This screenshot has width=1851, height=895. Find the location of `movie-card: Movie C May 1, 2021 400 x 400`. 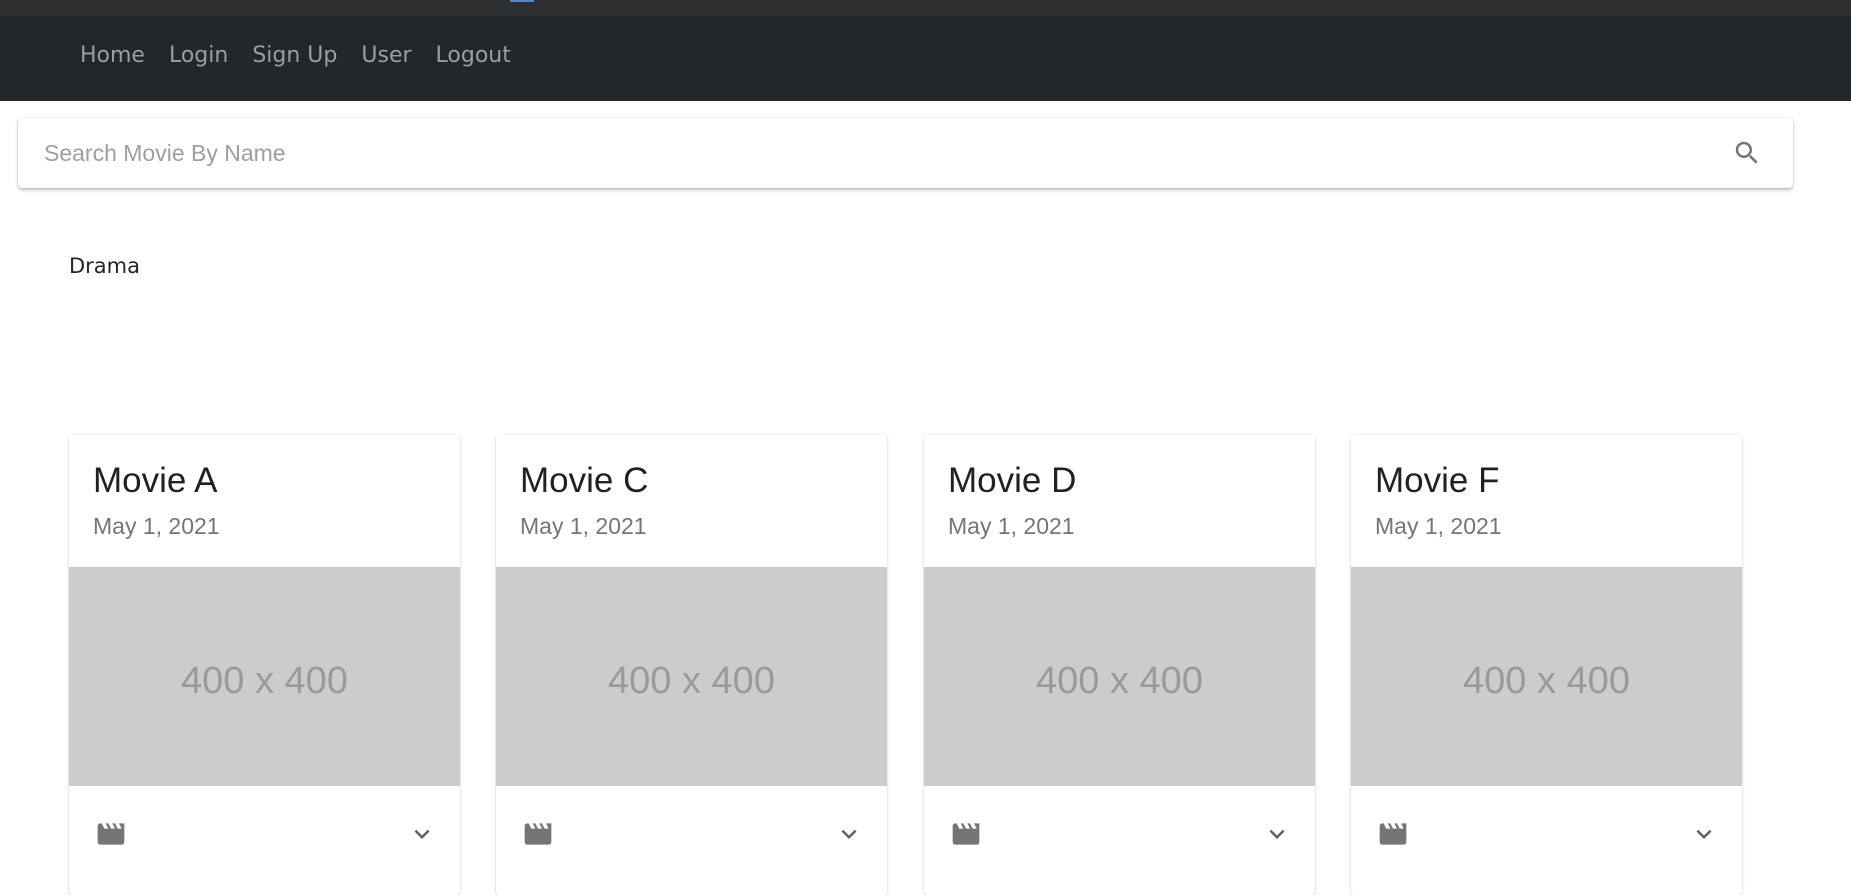

movie-card: Movie C May 1, 2021 400 x 400 is located at coordinates (691, 665).